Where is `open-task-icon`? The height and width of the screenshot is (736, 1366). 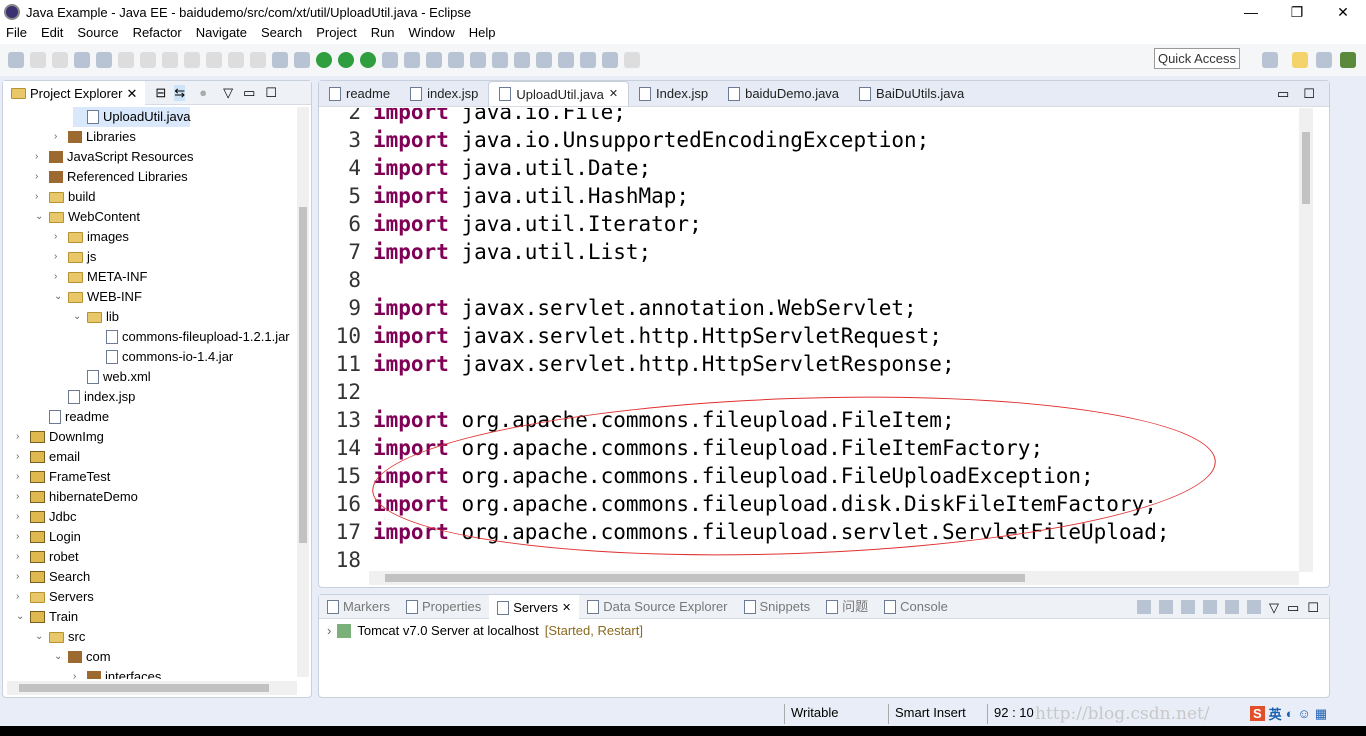 open-task-icon is located at coordinates (456, 60).